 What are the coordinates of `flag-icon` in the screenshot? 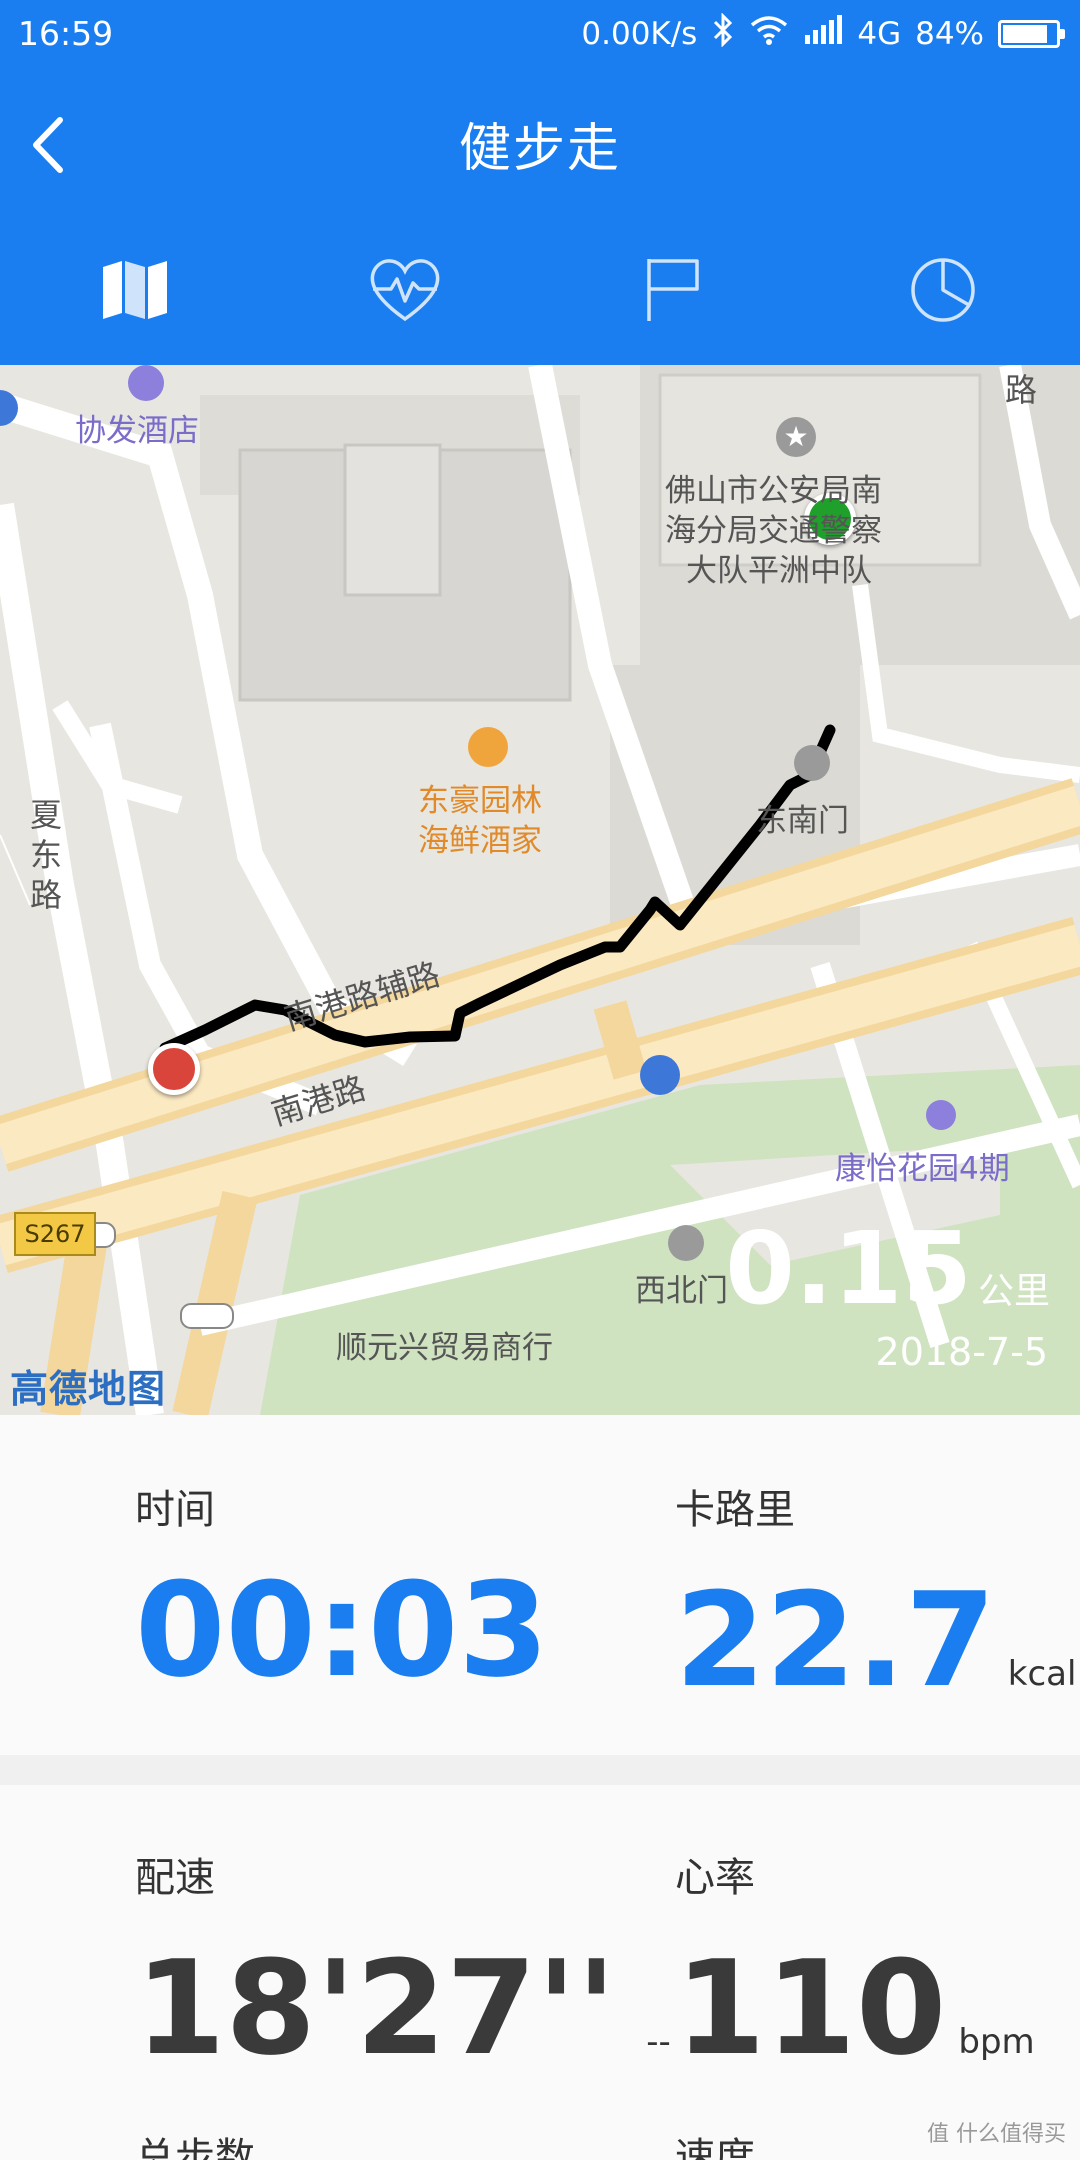 It's located at (673, 290).